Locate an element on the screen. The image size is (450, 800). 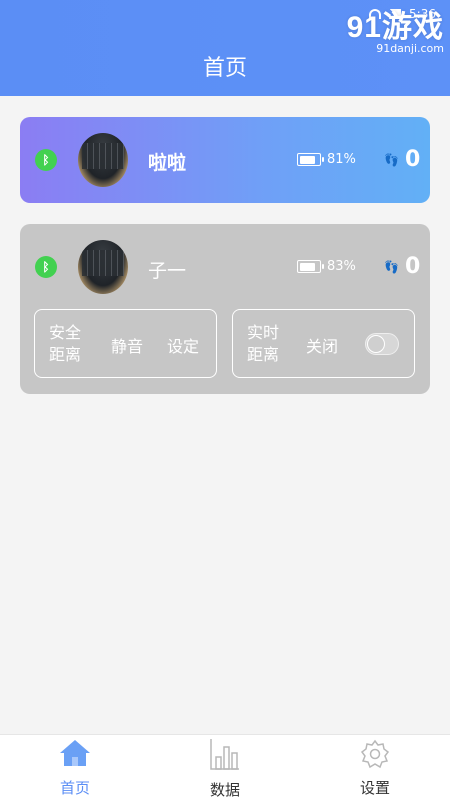
safe-distance-panel: 安全距离 静音 设定 is located at coordinates (125, 343).